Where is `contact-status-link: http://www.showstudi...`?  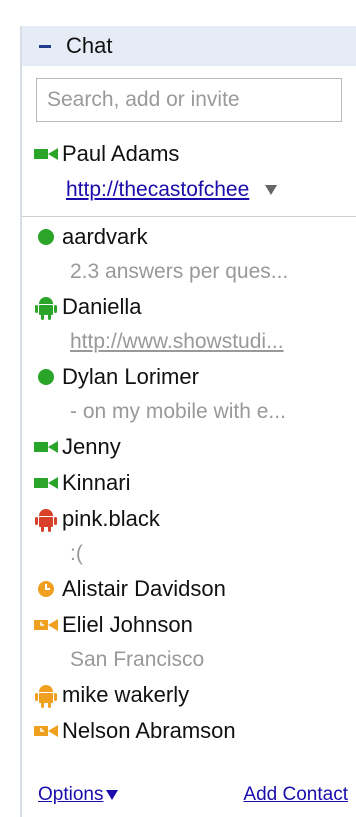
contact-status-link: http://www.showstudi... is located at coordinates (212, 342).